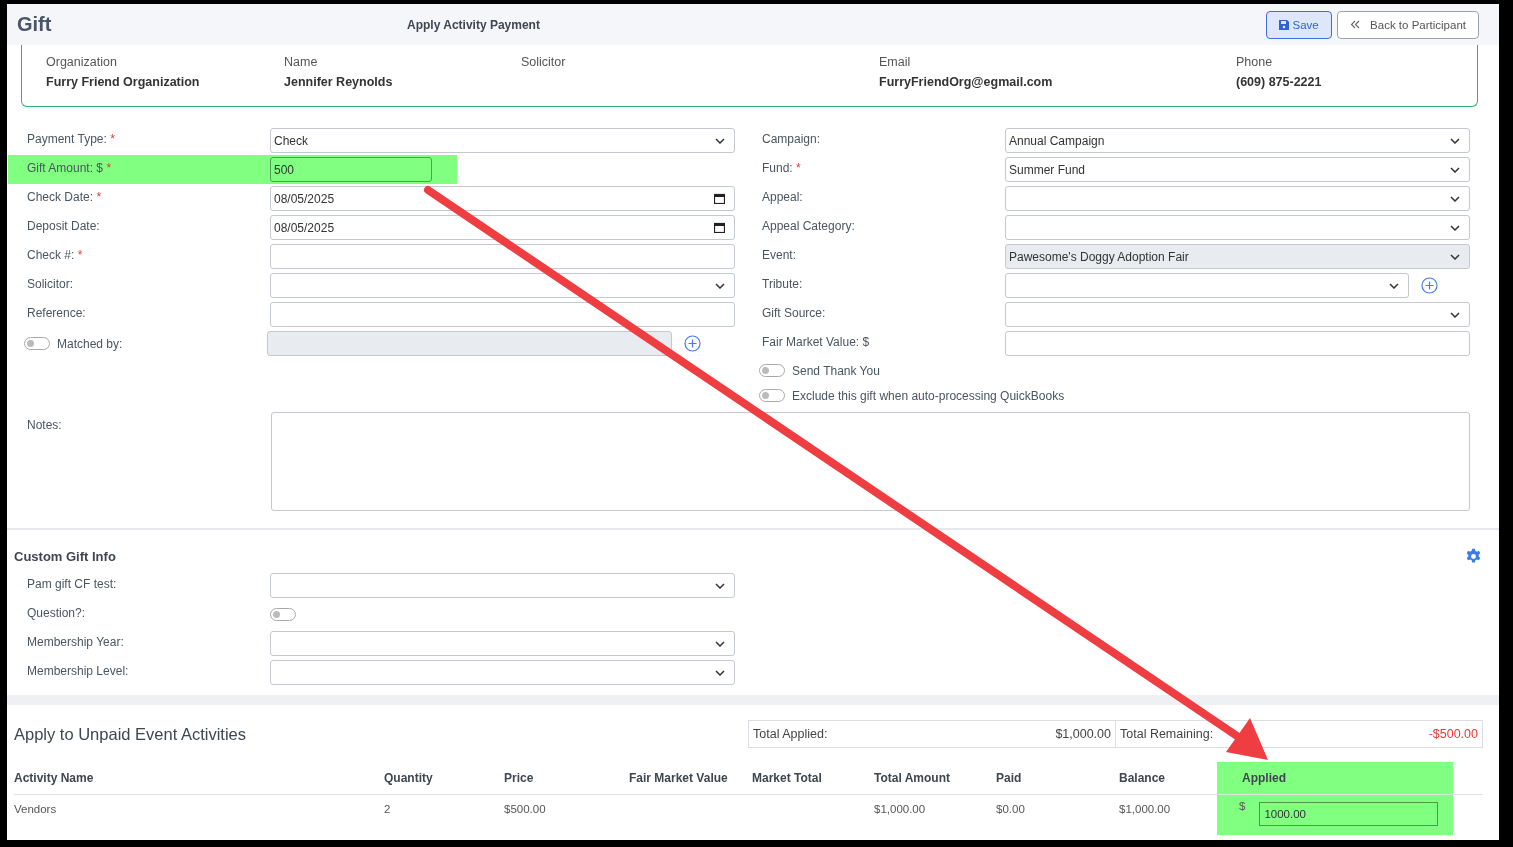  I want to click on column-header: Price, so click(566, 778).